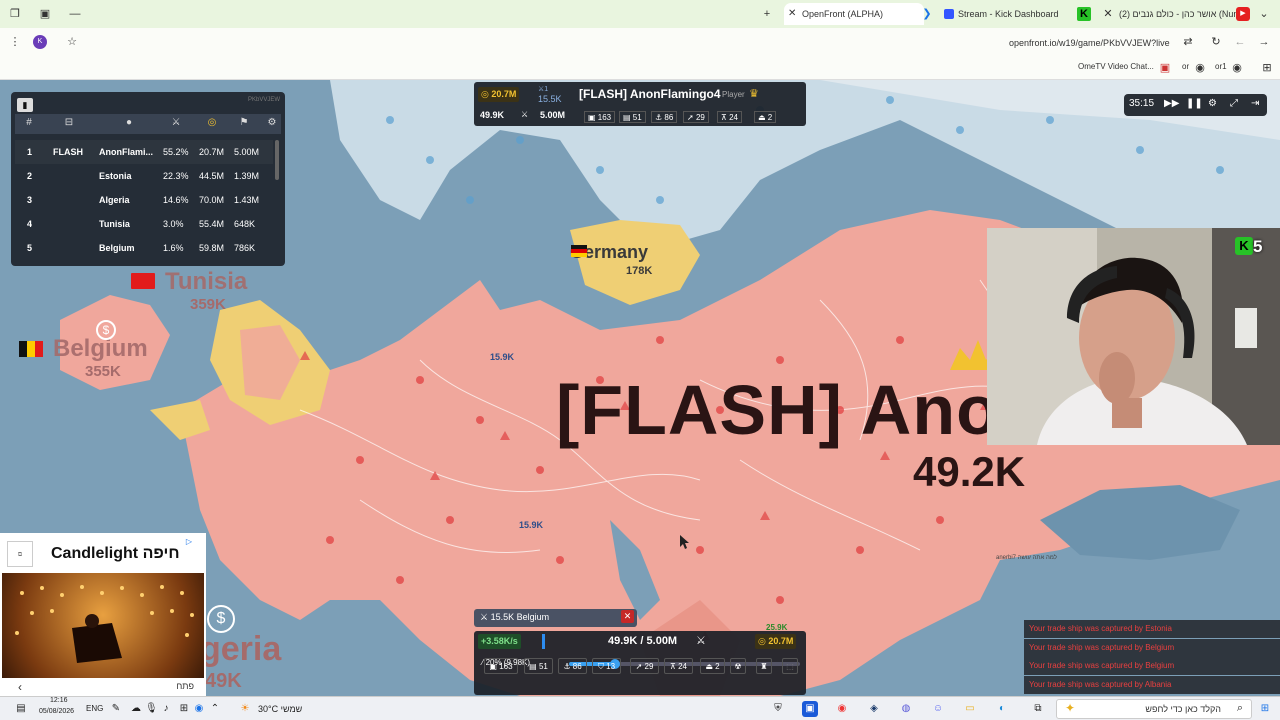 The image size is (1280, 720). I want to click on pause-icon: ❚❚, so click(1194, 103).